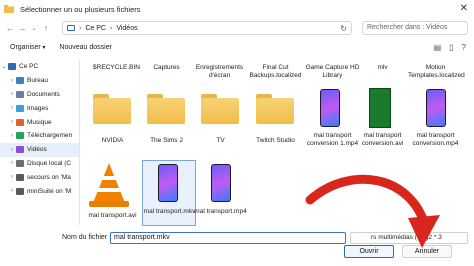 Image resolution: width=474 pixels, height=266 pixels. I want to click on file-name: TV, so click(220, 140).